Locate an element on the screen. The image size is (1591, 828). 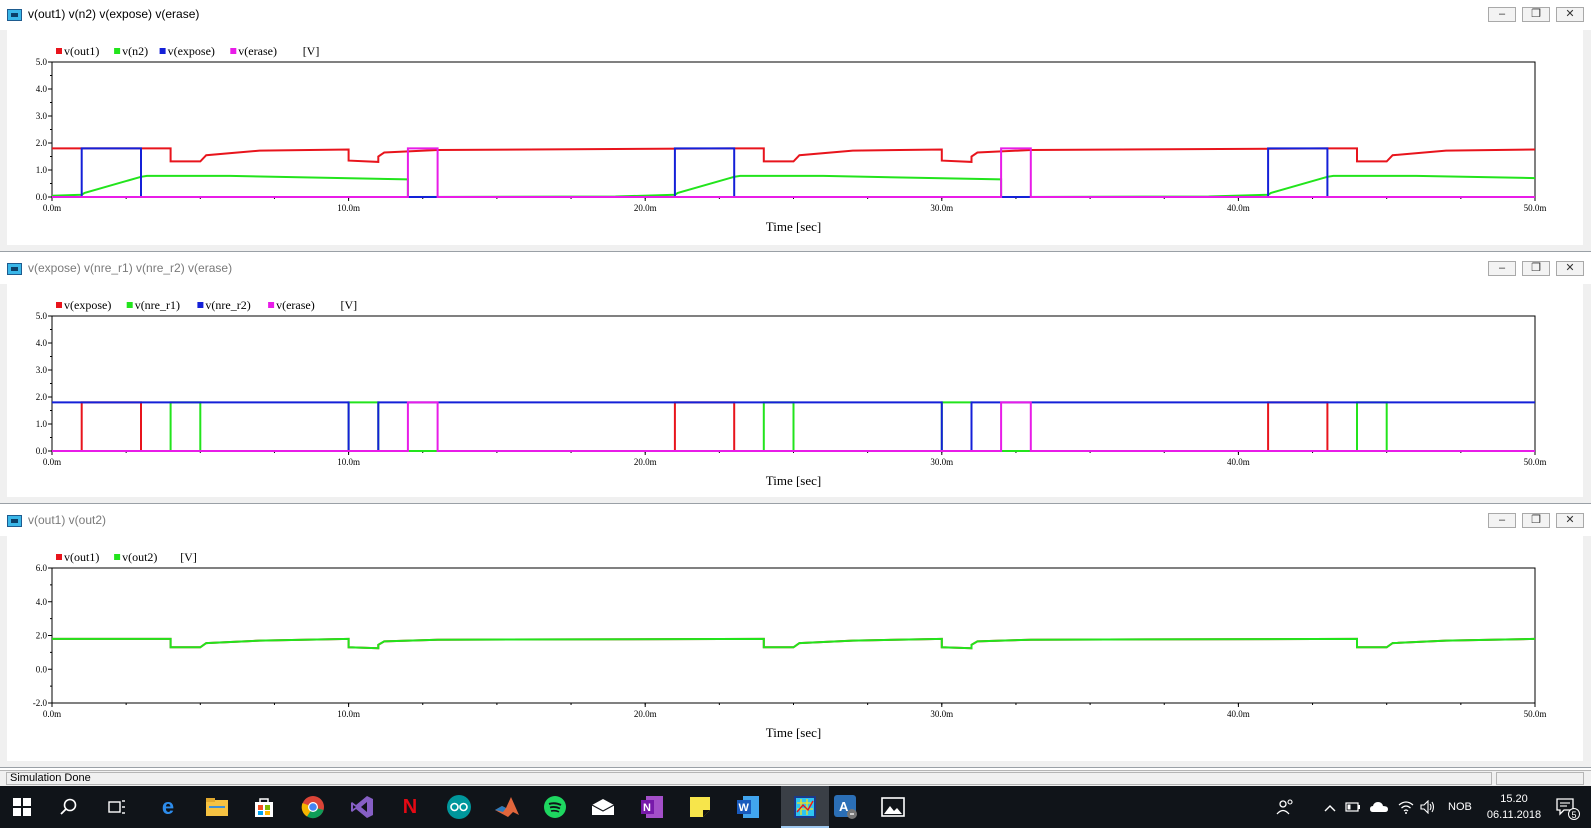
task-view-icon is located at coordinates (117, 807).